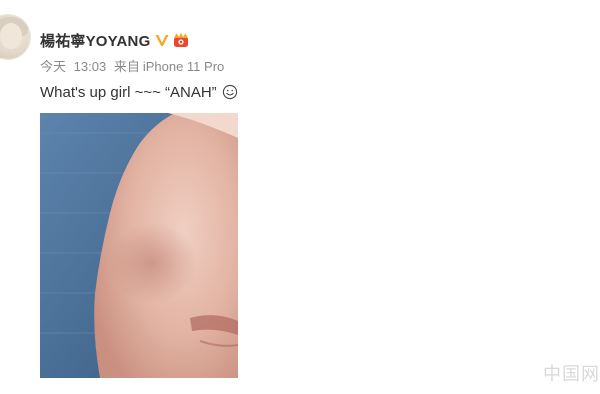 The width and height of the screenshot is (600, 394). I want to click on post-body: What's up girl ~~~ “ANAH”, so click(139, 92).